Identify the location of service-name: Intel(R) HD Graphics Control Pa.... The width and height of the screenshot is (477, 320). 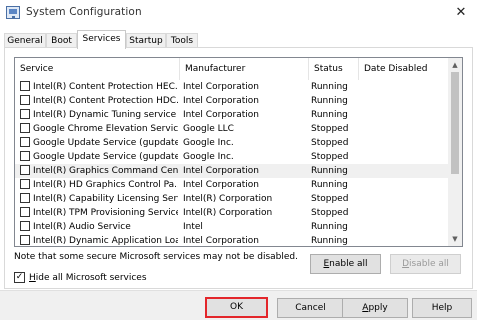
(105, 185).